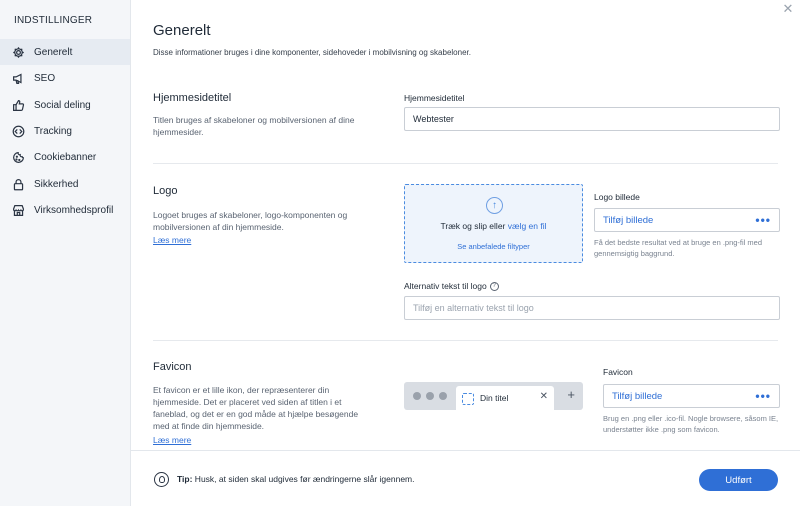 The height and width of the screenshot is (506, 800). Describe the element at coordinates (493, 246) in the screenshot. I see `recommended-filetypes-link: Se anbefalede filtyper` at that location.